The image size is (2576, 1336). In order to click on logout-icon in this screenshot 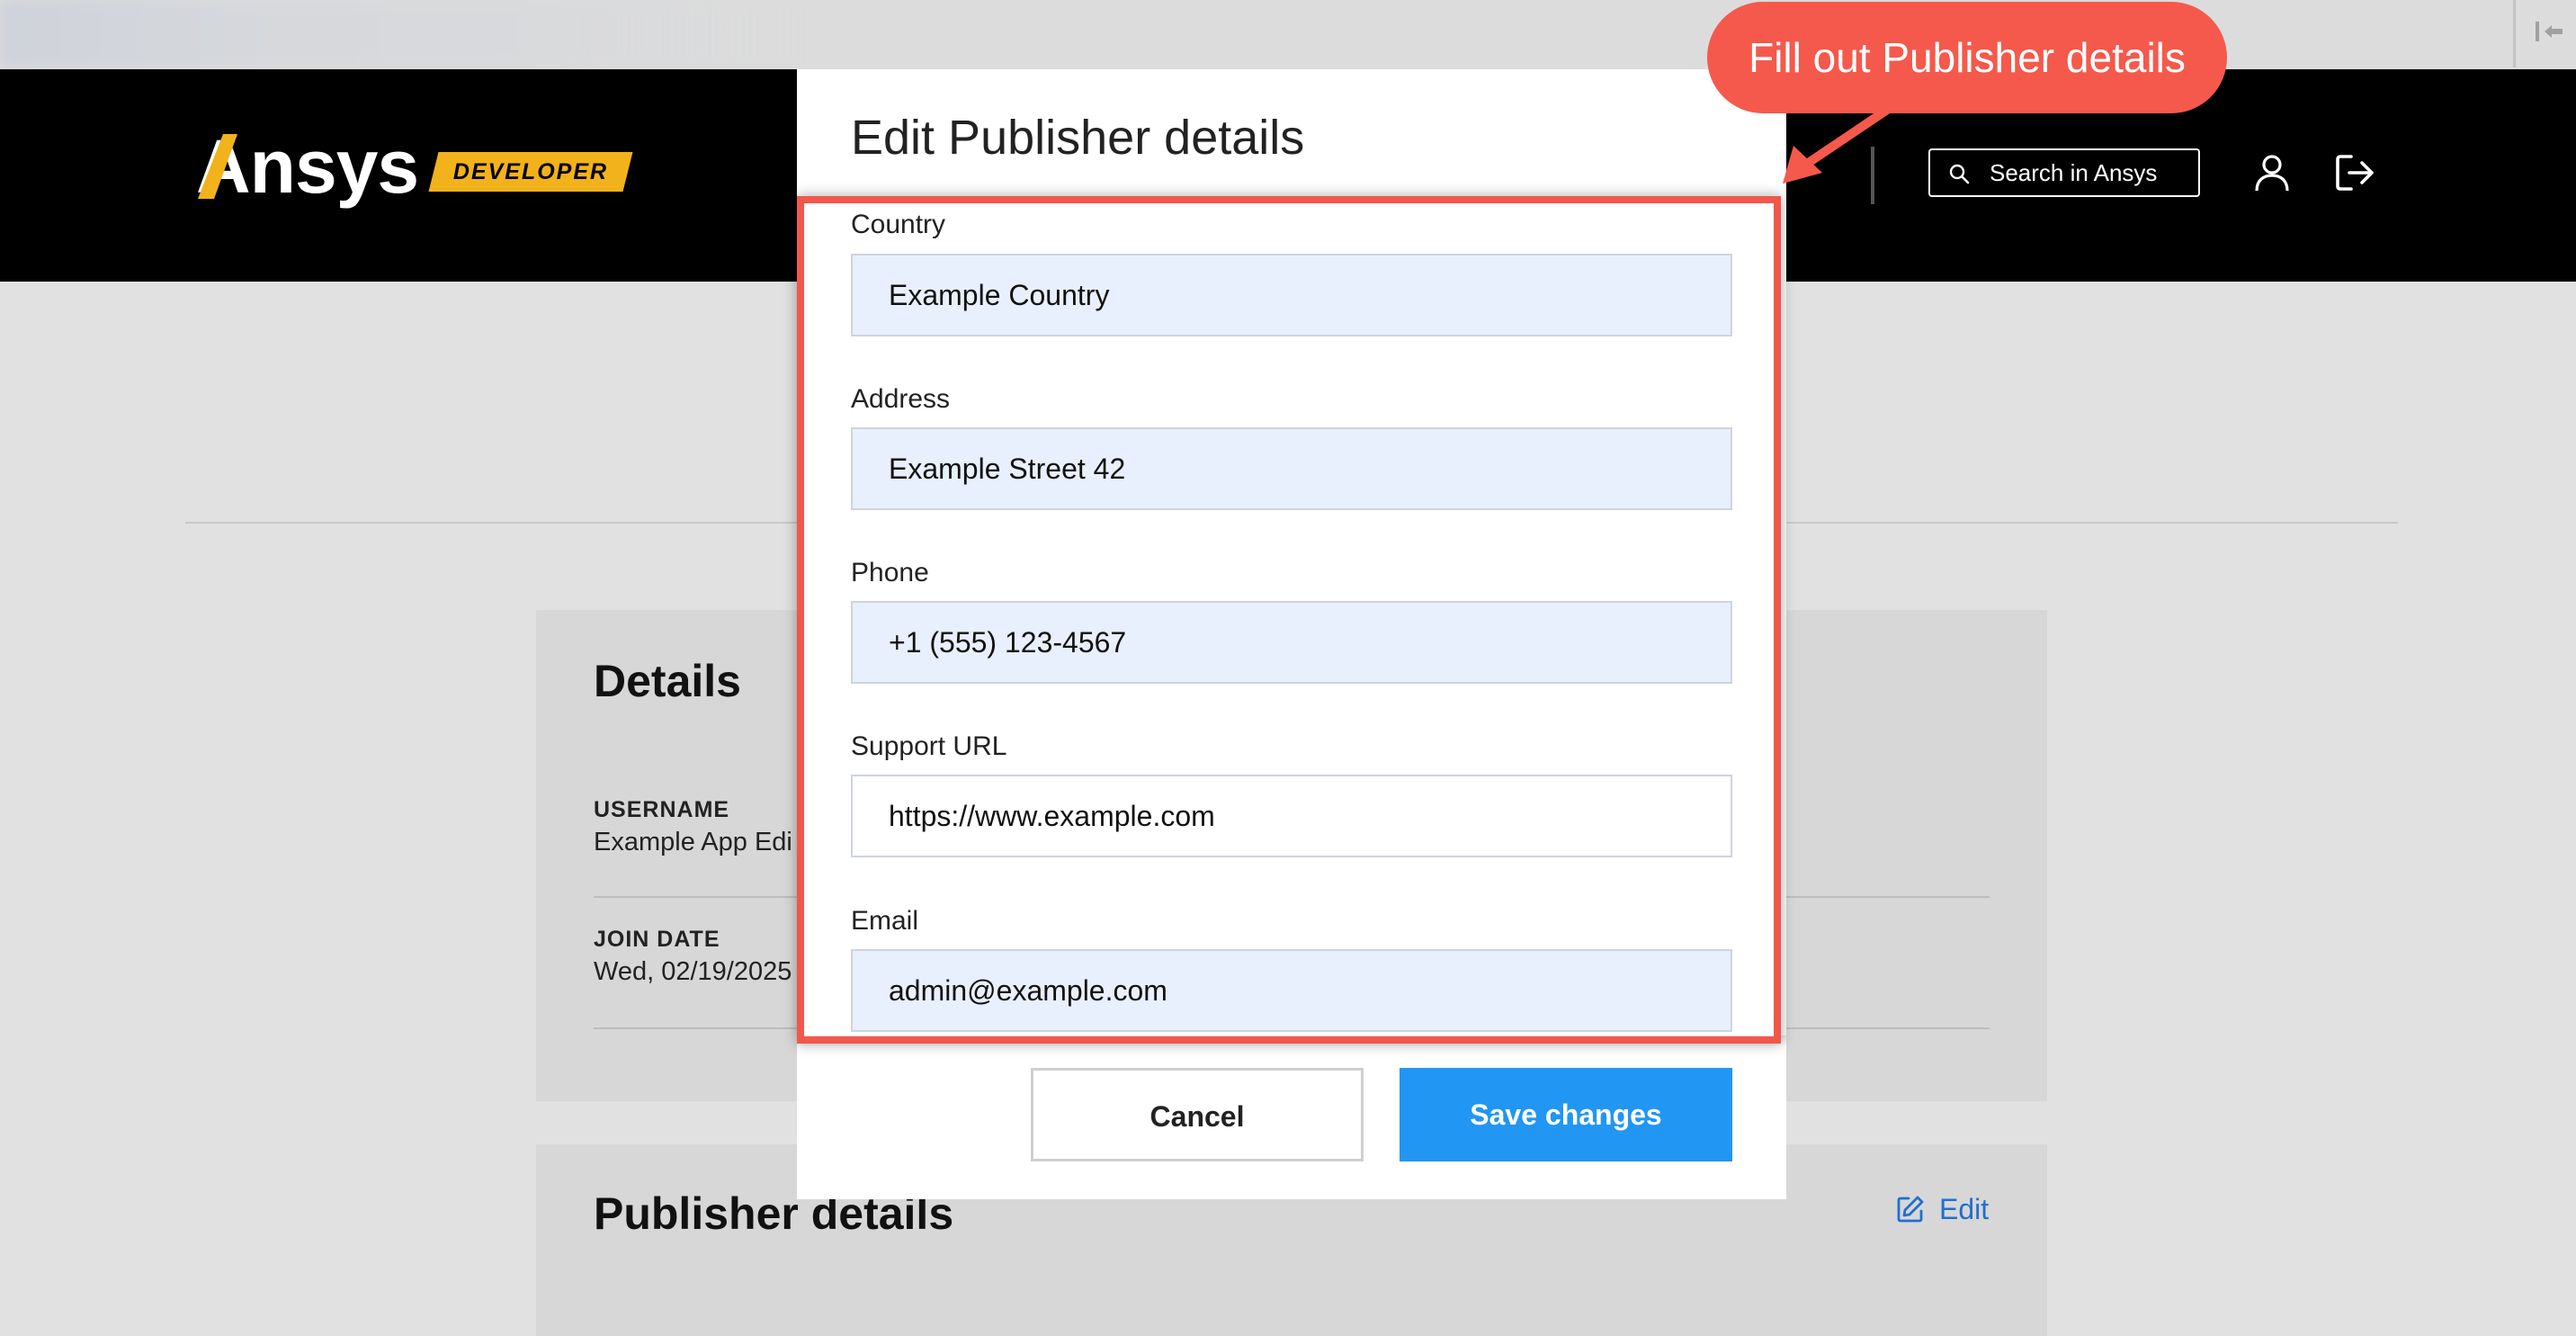, I will do `click(2355, 173)`.